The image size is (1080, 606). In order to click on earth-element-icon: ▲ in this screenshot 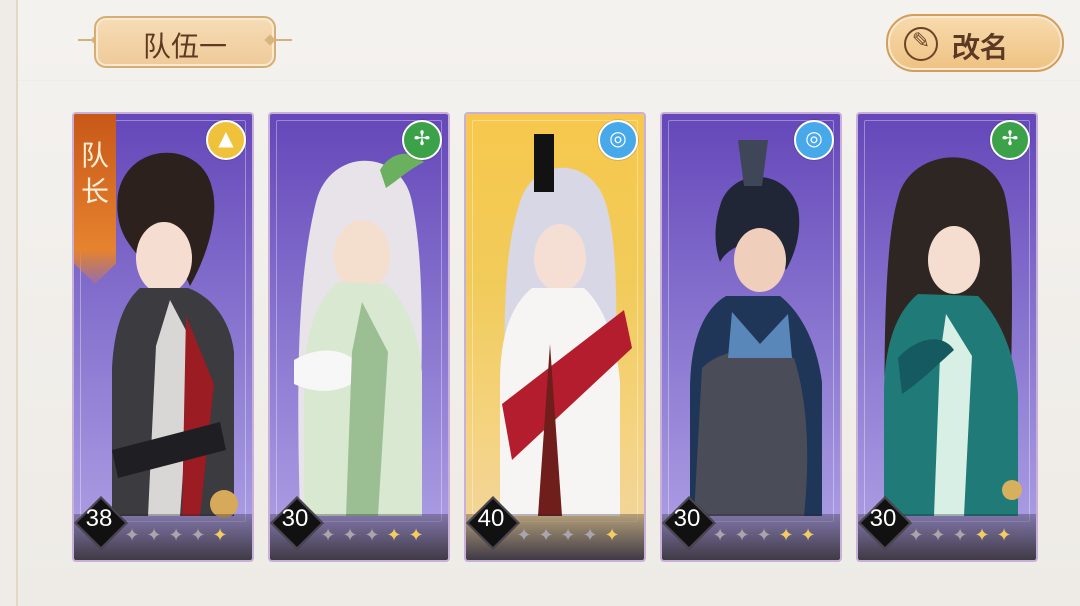, I will do `click(226, 140)`.